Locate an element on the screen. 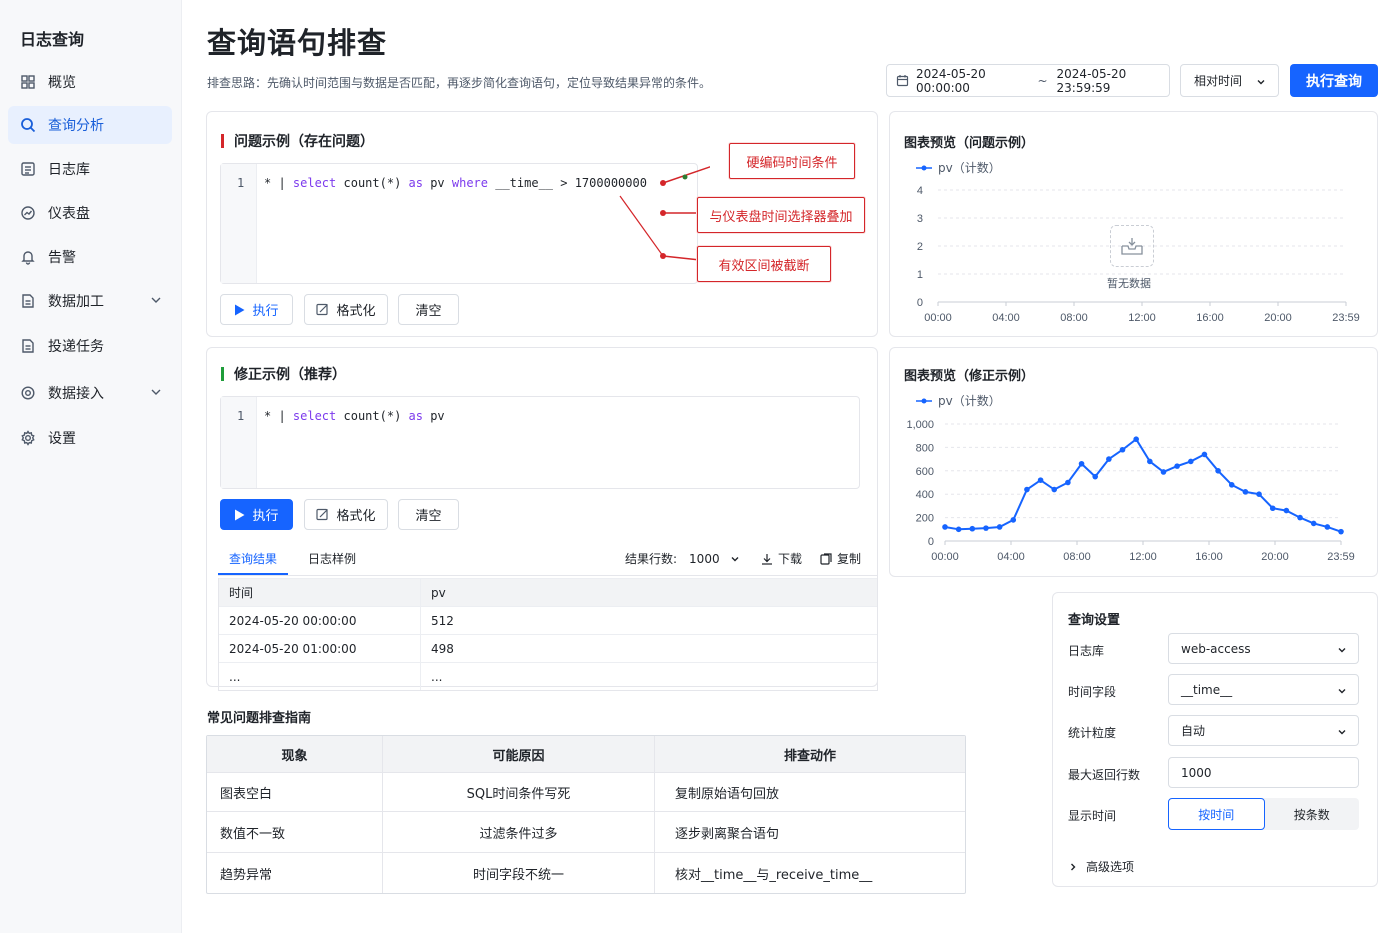  max-rows-input: 1000 is located at coordinates (1263, 772).